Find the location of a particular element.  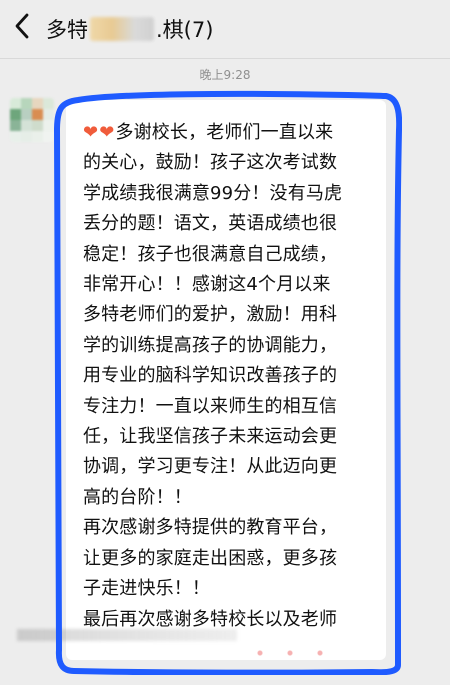

decorative-dots is located at coordinates (310, 653).